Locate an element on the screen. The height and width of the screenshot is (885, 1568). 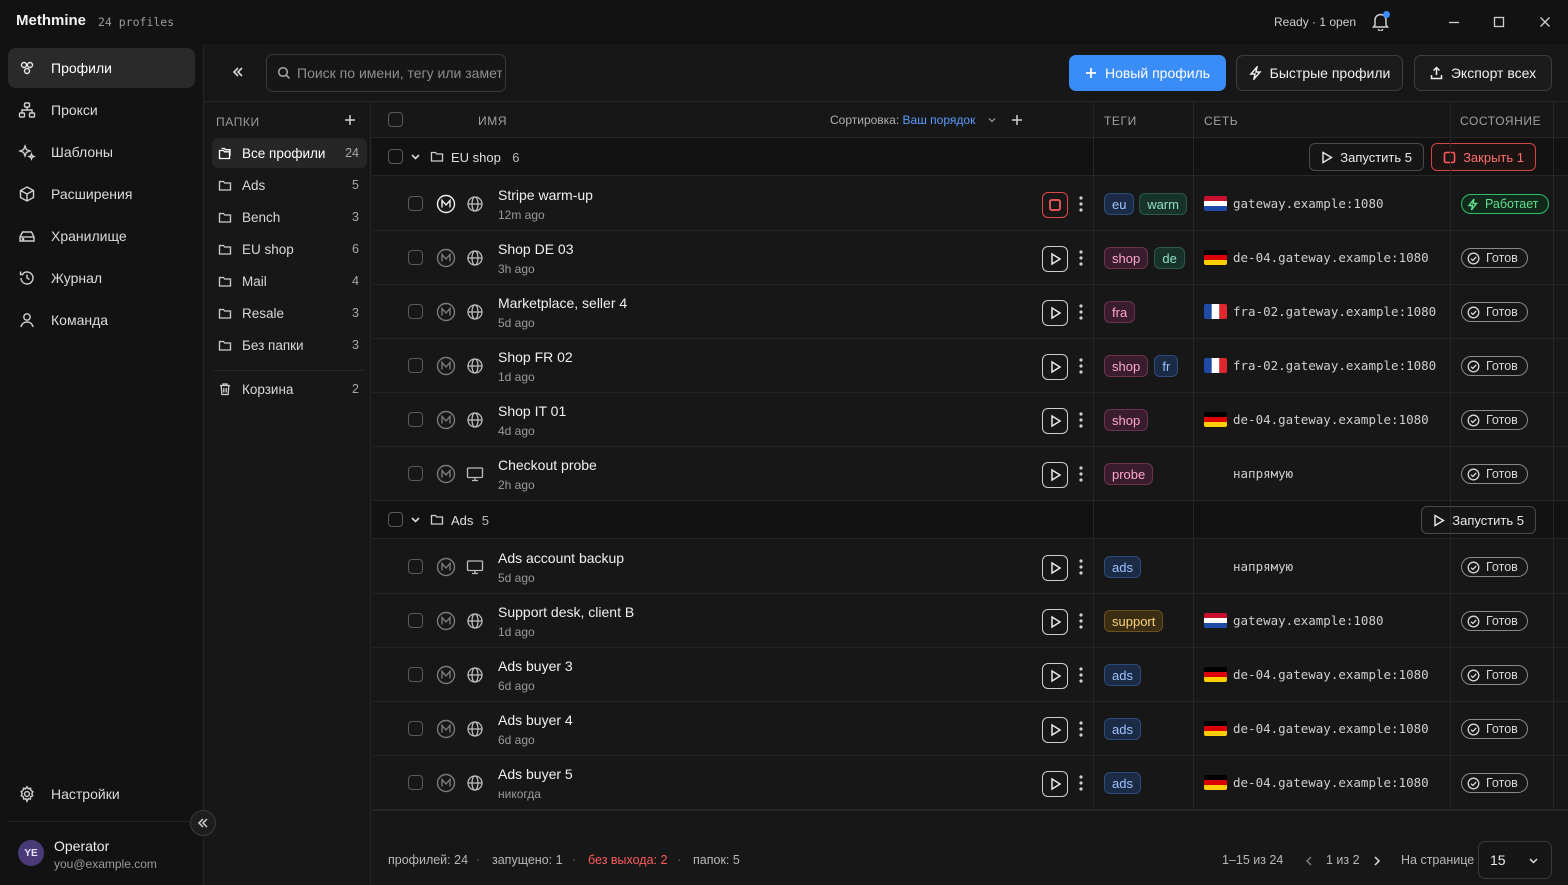
divider is located at coordinates (101, 821).